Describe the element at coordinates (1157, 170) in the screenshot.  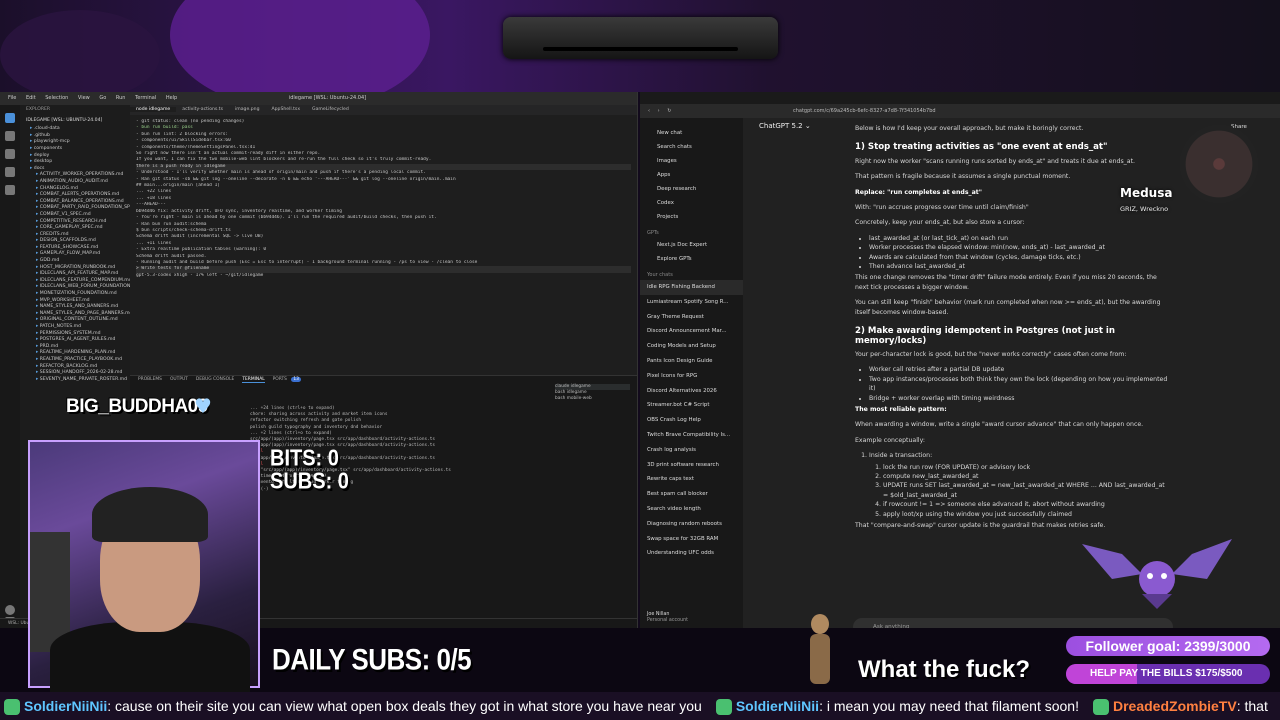
I see `album-art` at that location.